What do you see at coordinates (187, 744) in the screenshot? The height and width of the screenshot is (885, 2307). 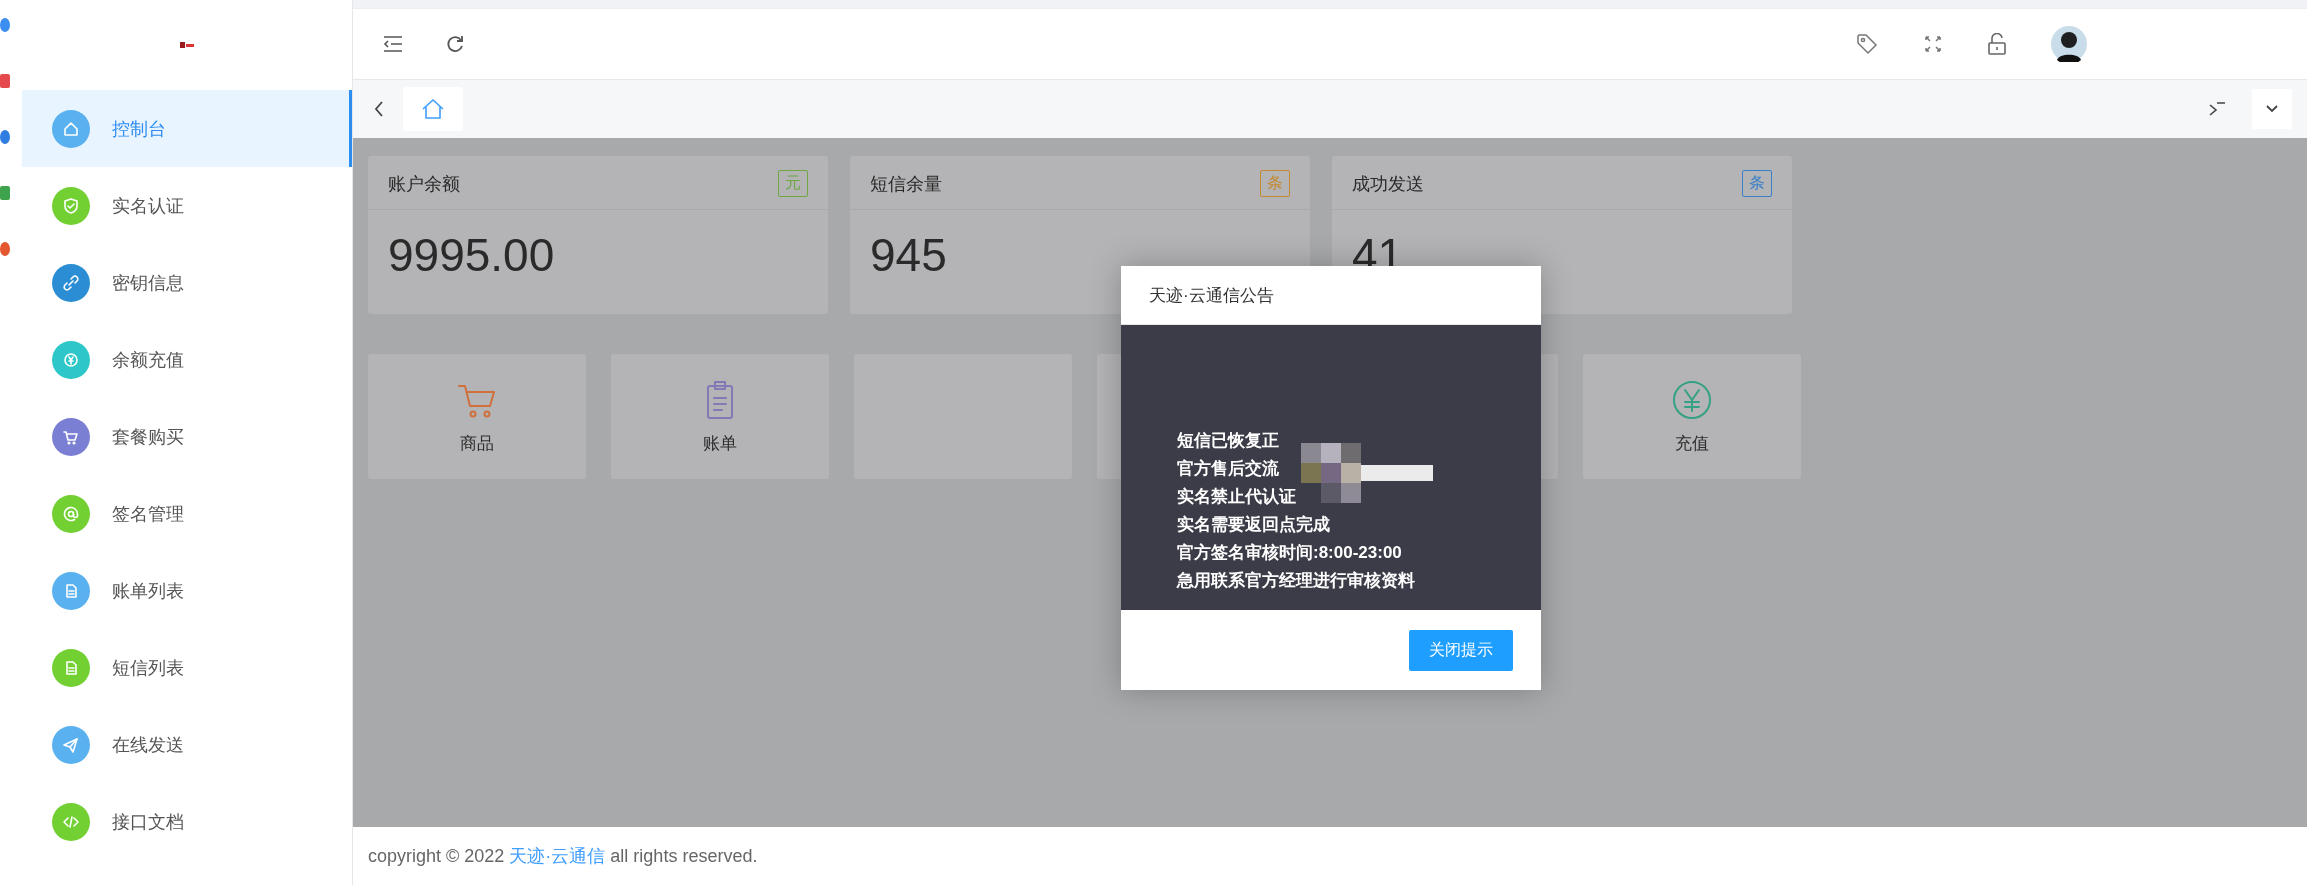 I see `sidebar-item: 在线发送` at bounding box center [187, 744].